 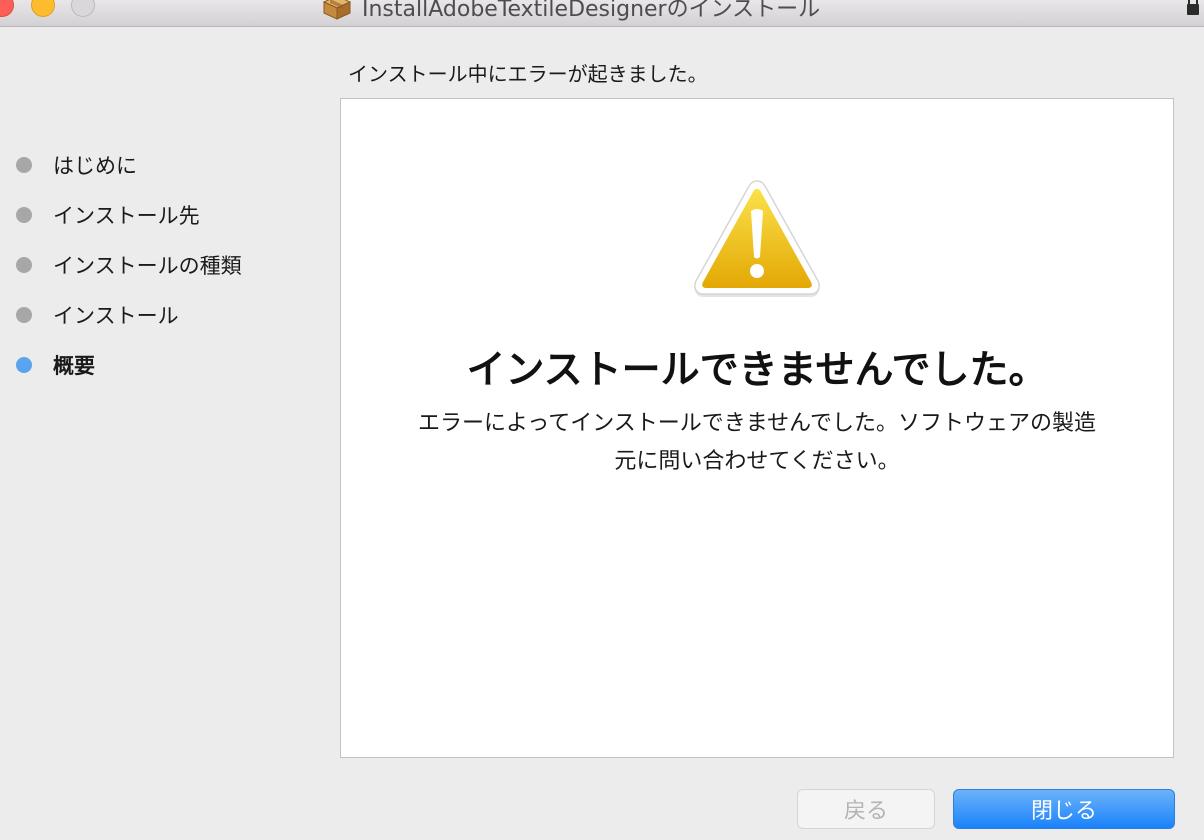 I want to click on sidebar-step-summary: 概要, so click(x=165, y=365).